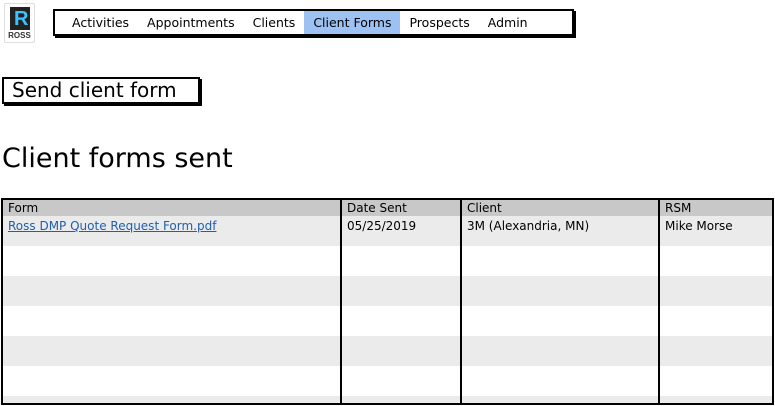 The height and width of the screenshot is (406, 775). I want to click on nav-admin: Admin, so click(508, 22).